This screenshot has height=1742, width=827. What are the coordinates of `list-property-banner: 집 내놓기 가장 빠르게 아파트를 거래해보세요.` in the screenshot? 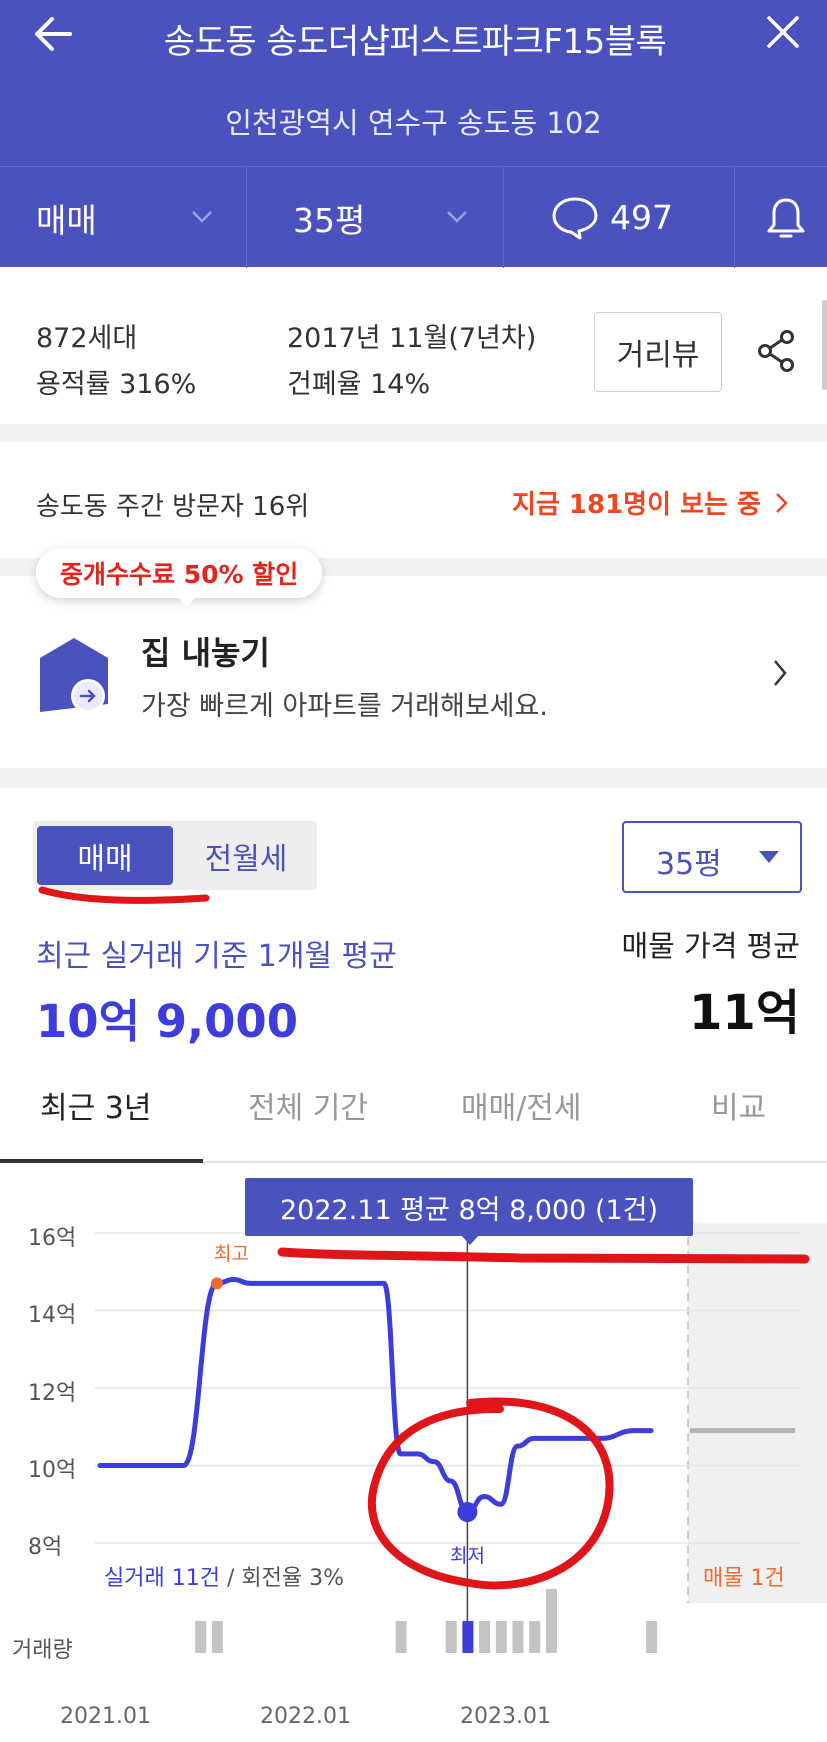 It's located at (413, 672).